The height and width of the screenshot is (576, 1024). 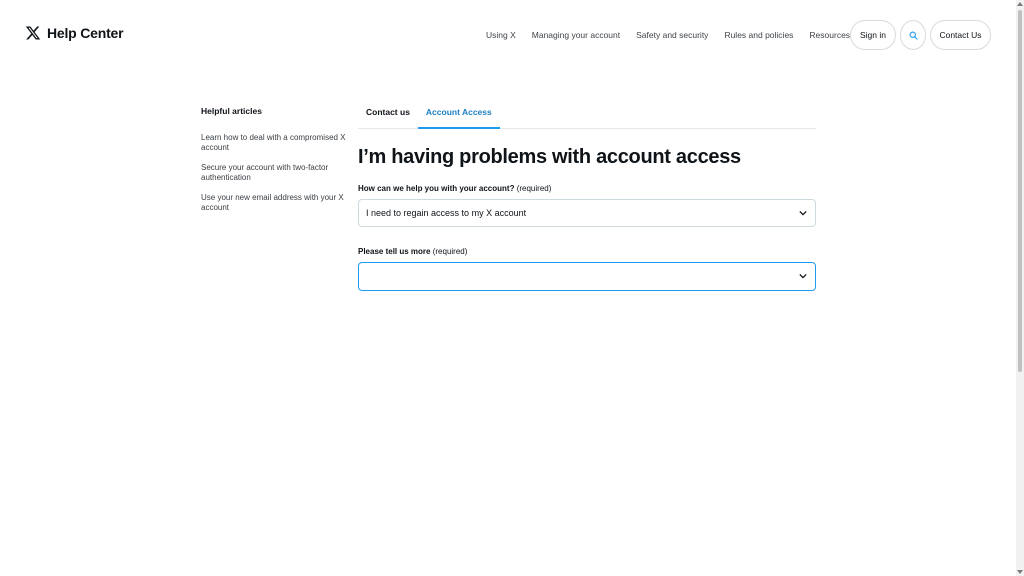 I want to click on field1-required: (required), so click(x=534, y=188).